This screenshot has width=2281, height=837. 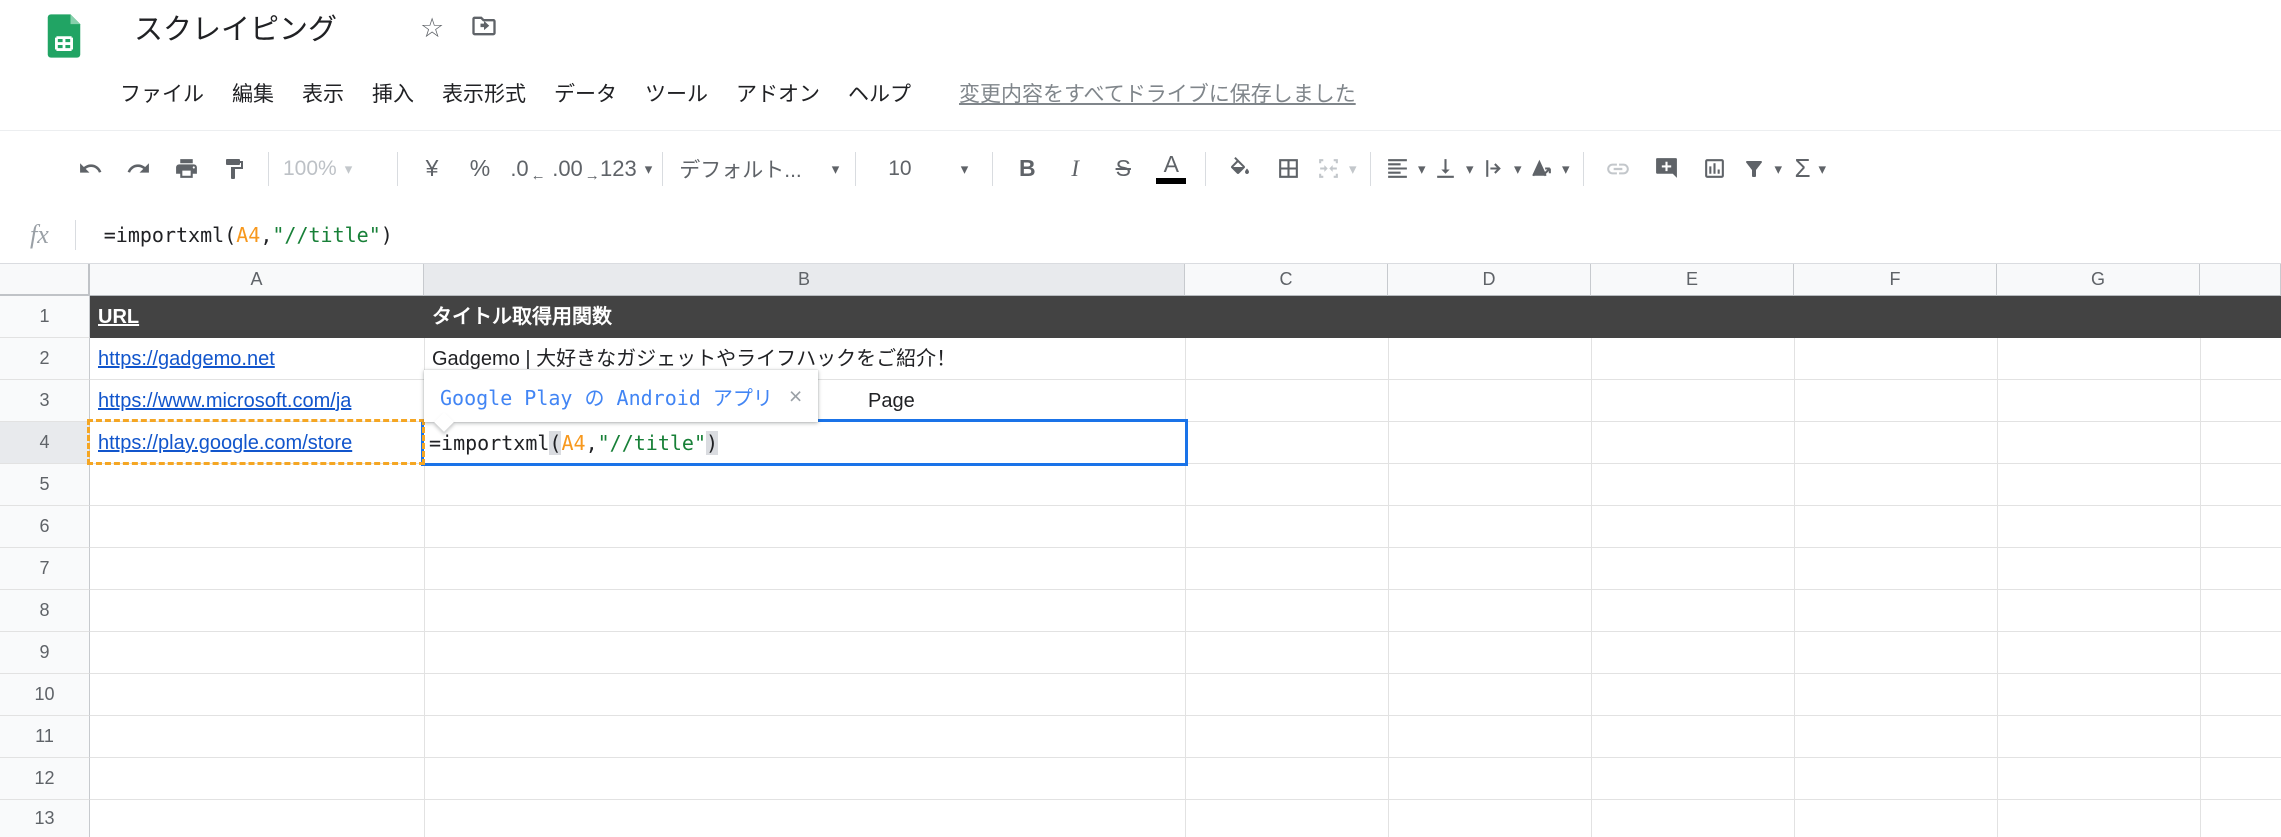 I want to click on column-header-f: F, so click(x=1895, y=280).